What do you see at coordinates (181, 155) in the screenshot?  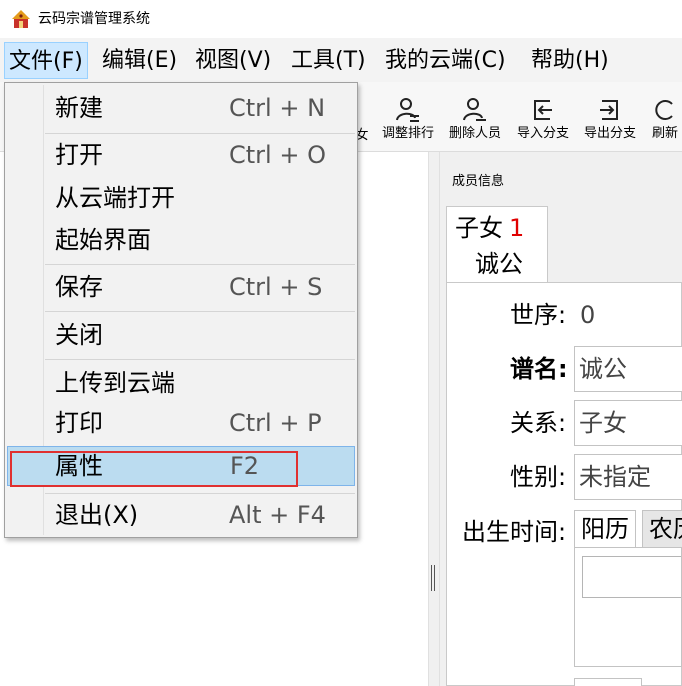 I see `menu-item-open: 打开 Ctrl + O` at bounding box center [181, 155].